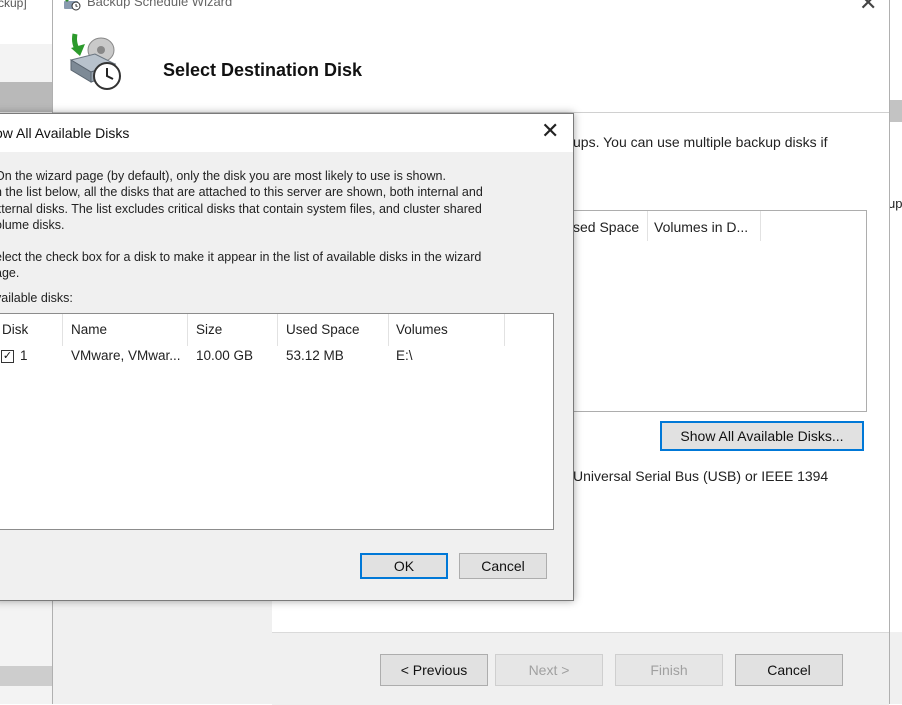 Image resolution: width=902 pixels, height=705 pixels. I want to click on disk-used-space: 53.12 MB, so click(315, 355).